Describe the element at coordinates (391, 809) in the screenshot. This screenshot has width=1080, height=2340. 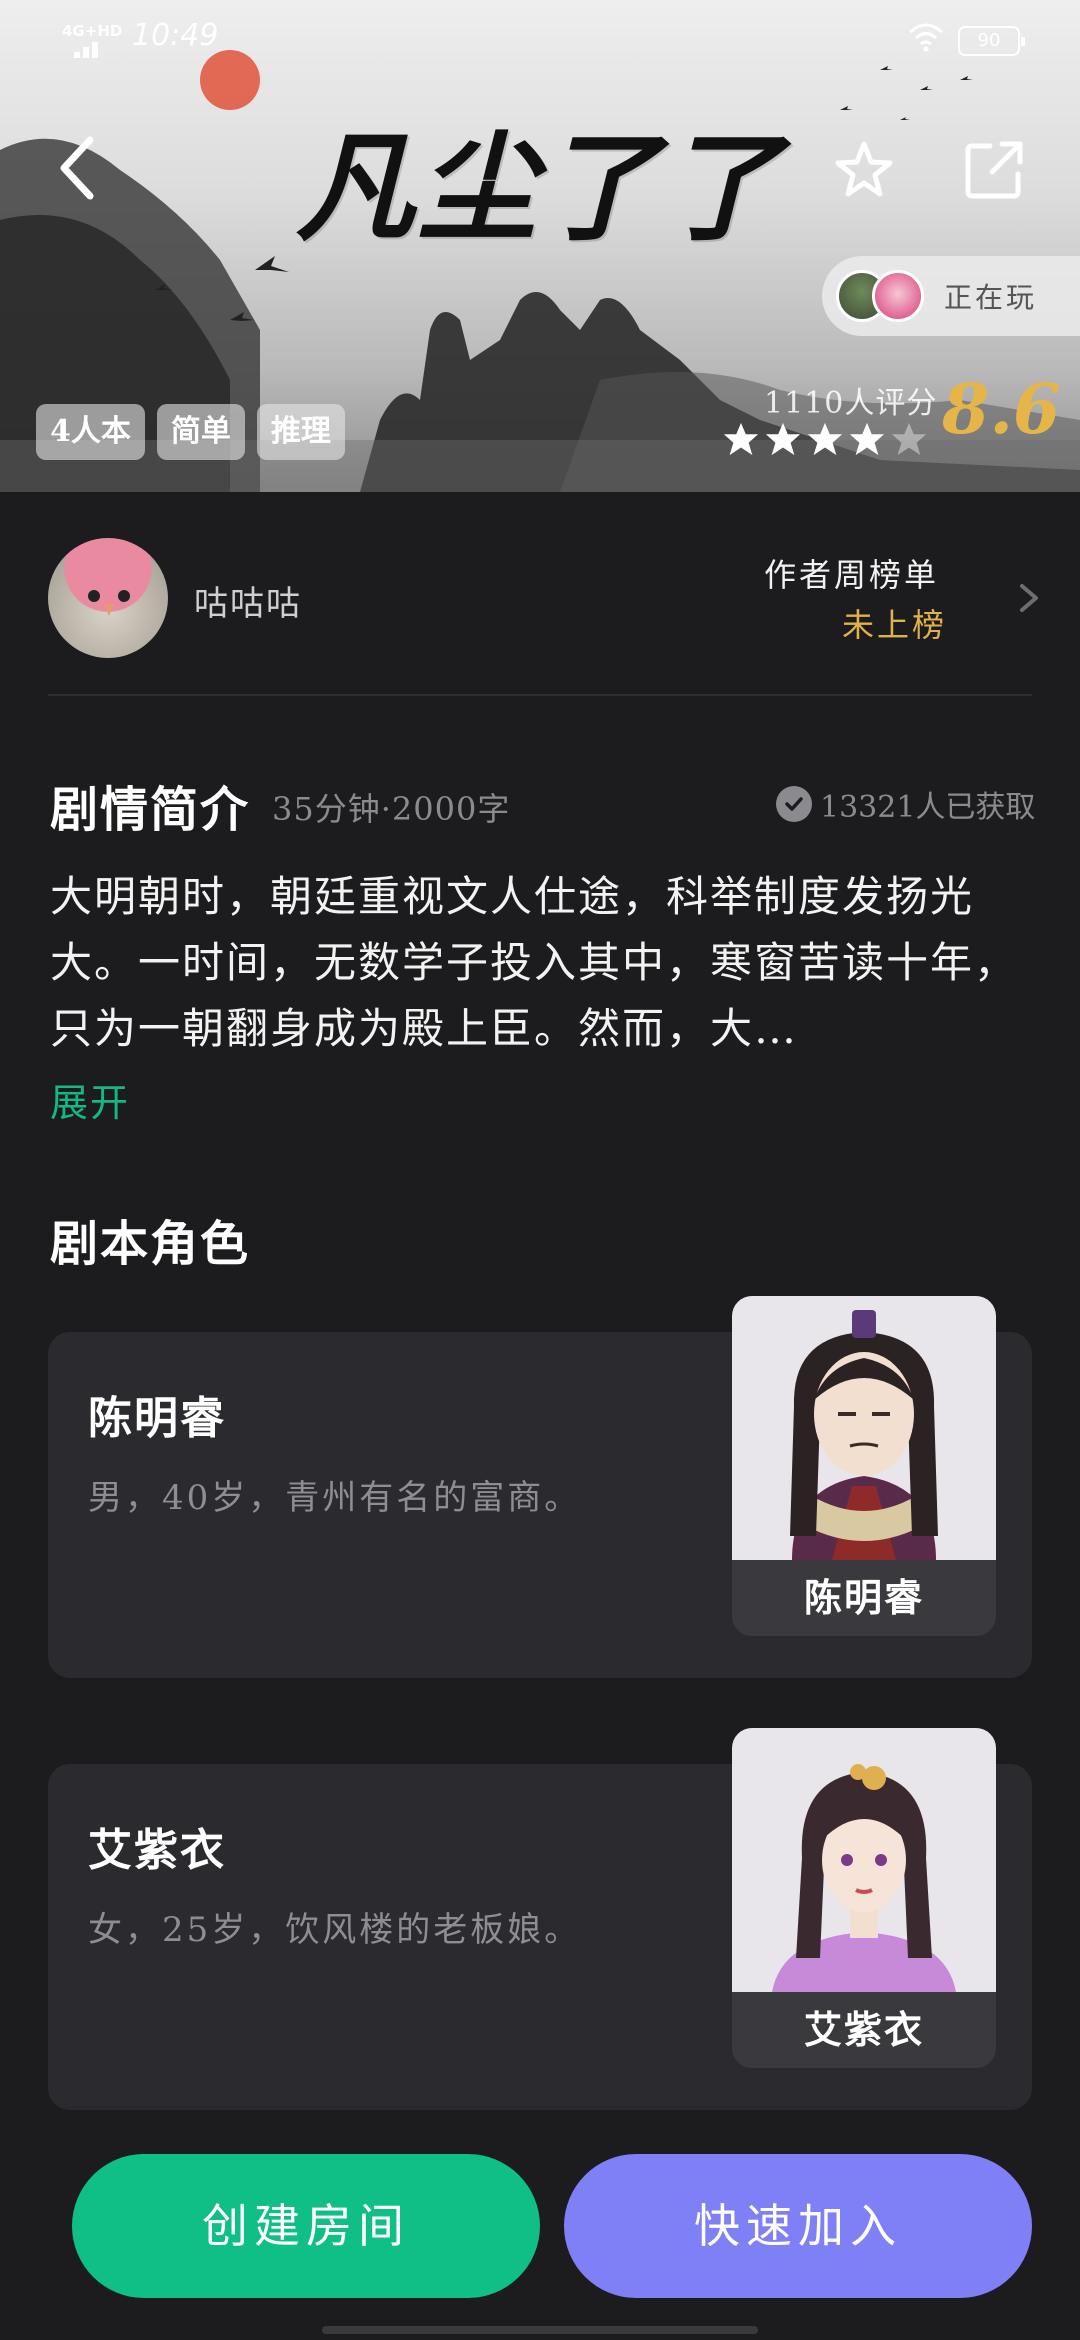
I see `synopsis-meta: 35分钟·2000字` at that location.